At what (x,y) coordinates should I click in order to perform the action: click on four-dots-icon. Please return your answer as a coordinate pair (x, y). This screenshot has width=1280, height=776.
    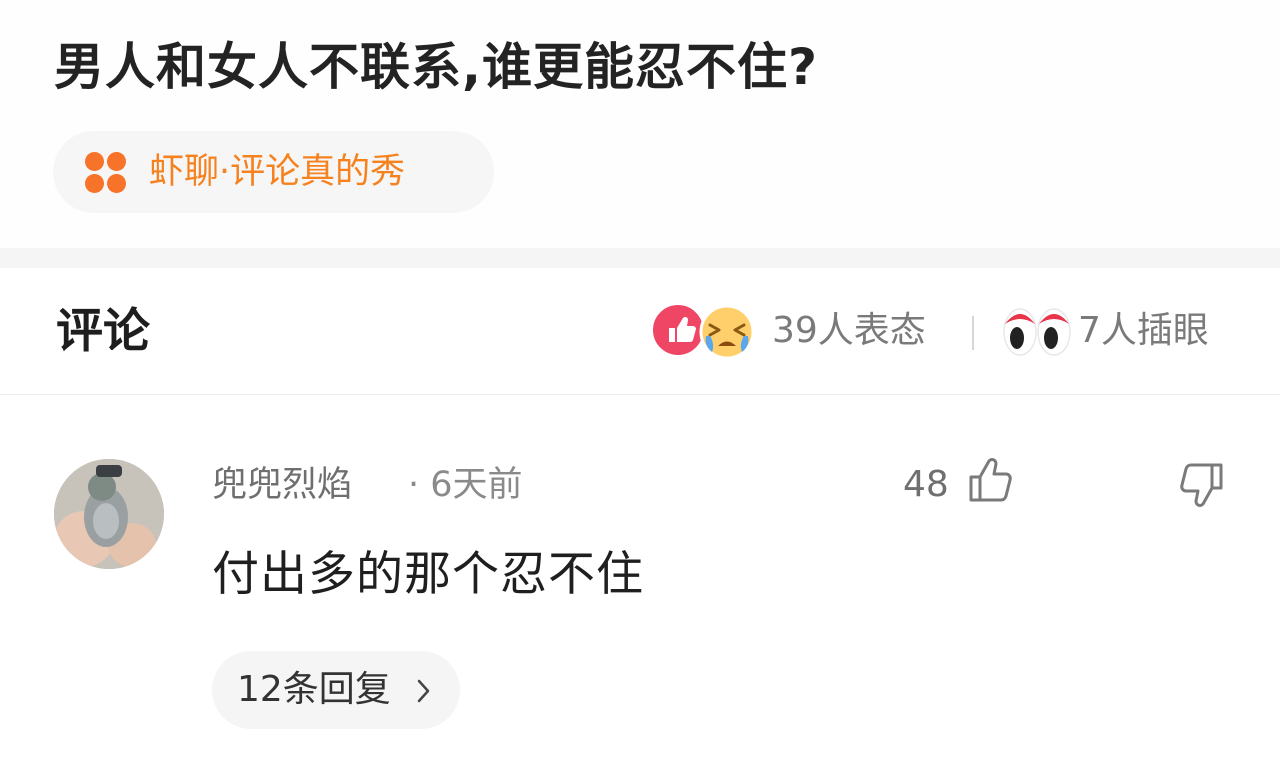
    Looking at the image, I should click on (106, 173).